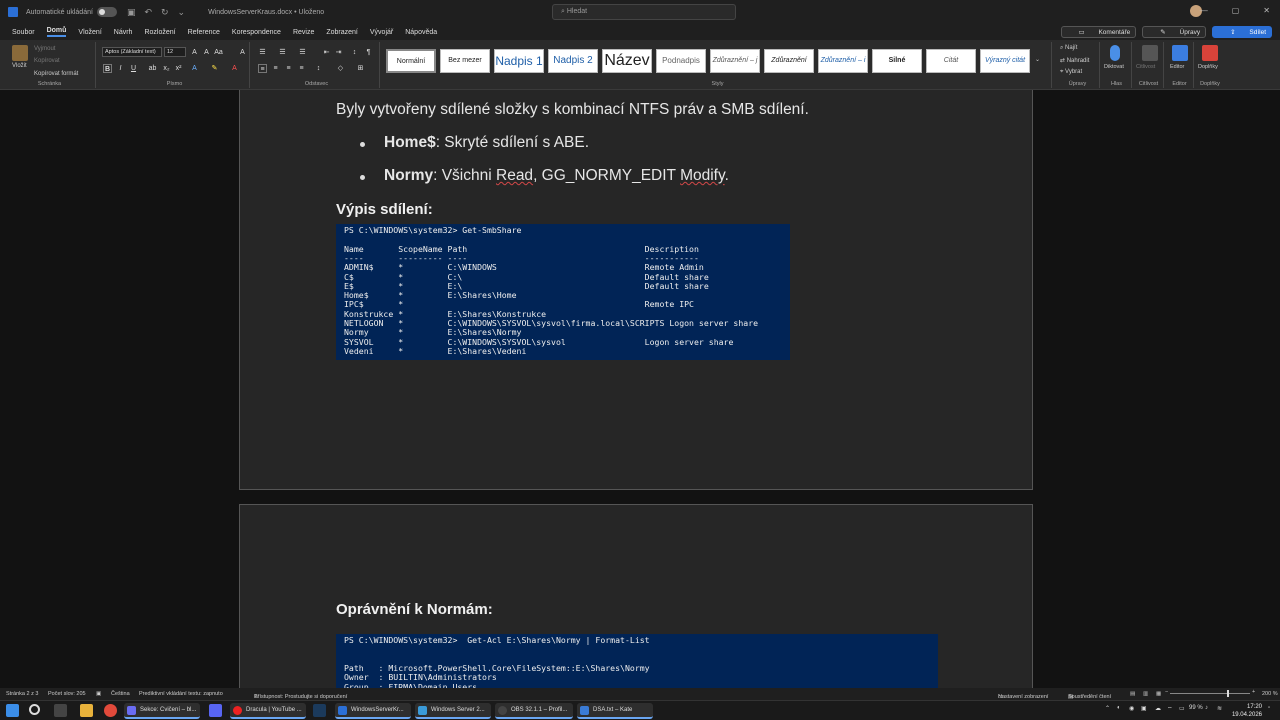  Describe the element at coordinates (1253, 692) in the screenshot. I see `zoom-in-icon: +` at that location.